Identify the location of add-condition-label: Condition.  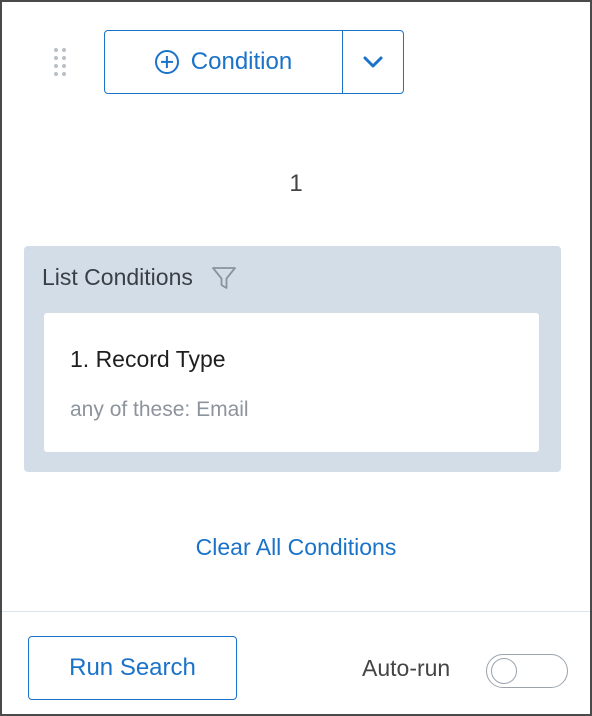
(241, 61).